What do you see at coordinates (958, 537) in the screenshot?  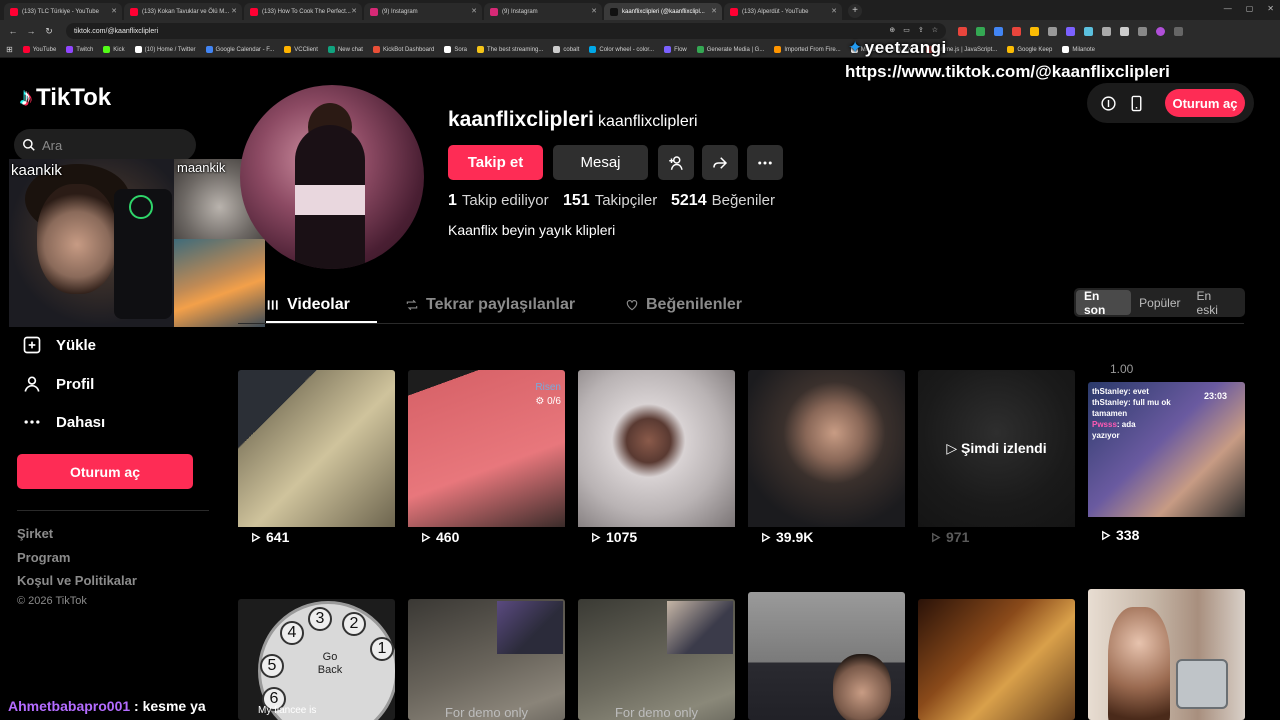 I see `view-count-text: 971` at bounding box center [958, 537].